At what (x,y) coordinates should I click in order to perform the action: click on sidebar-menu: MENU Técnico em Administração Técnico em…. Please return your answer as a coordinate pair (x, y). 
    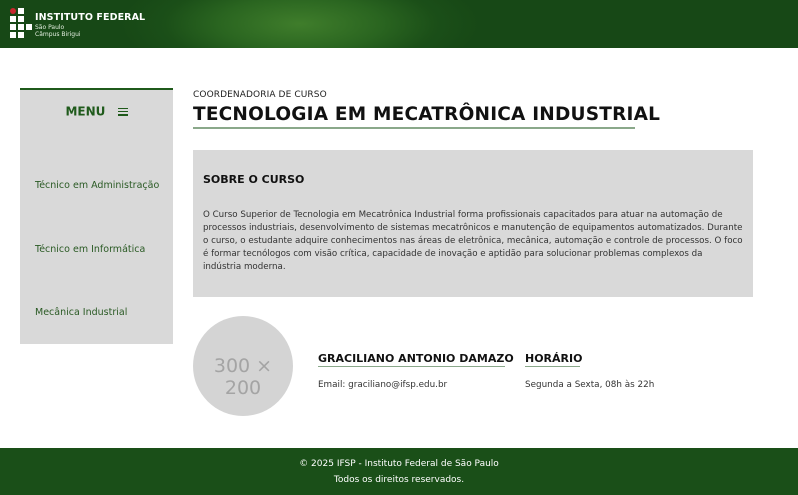
    Looking at the image, I should click on (96, 216).